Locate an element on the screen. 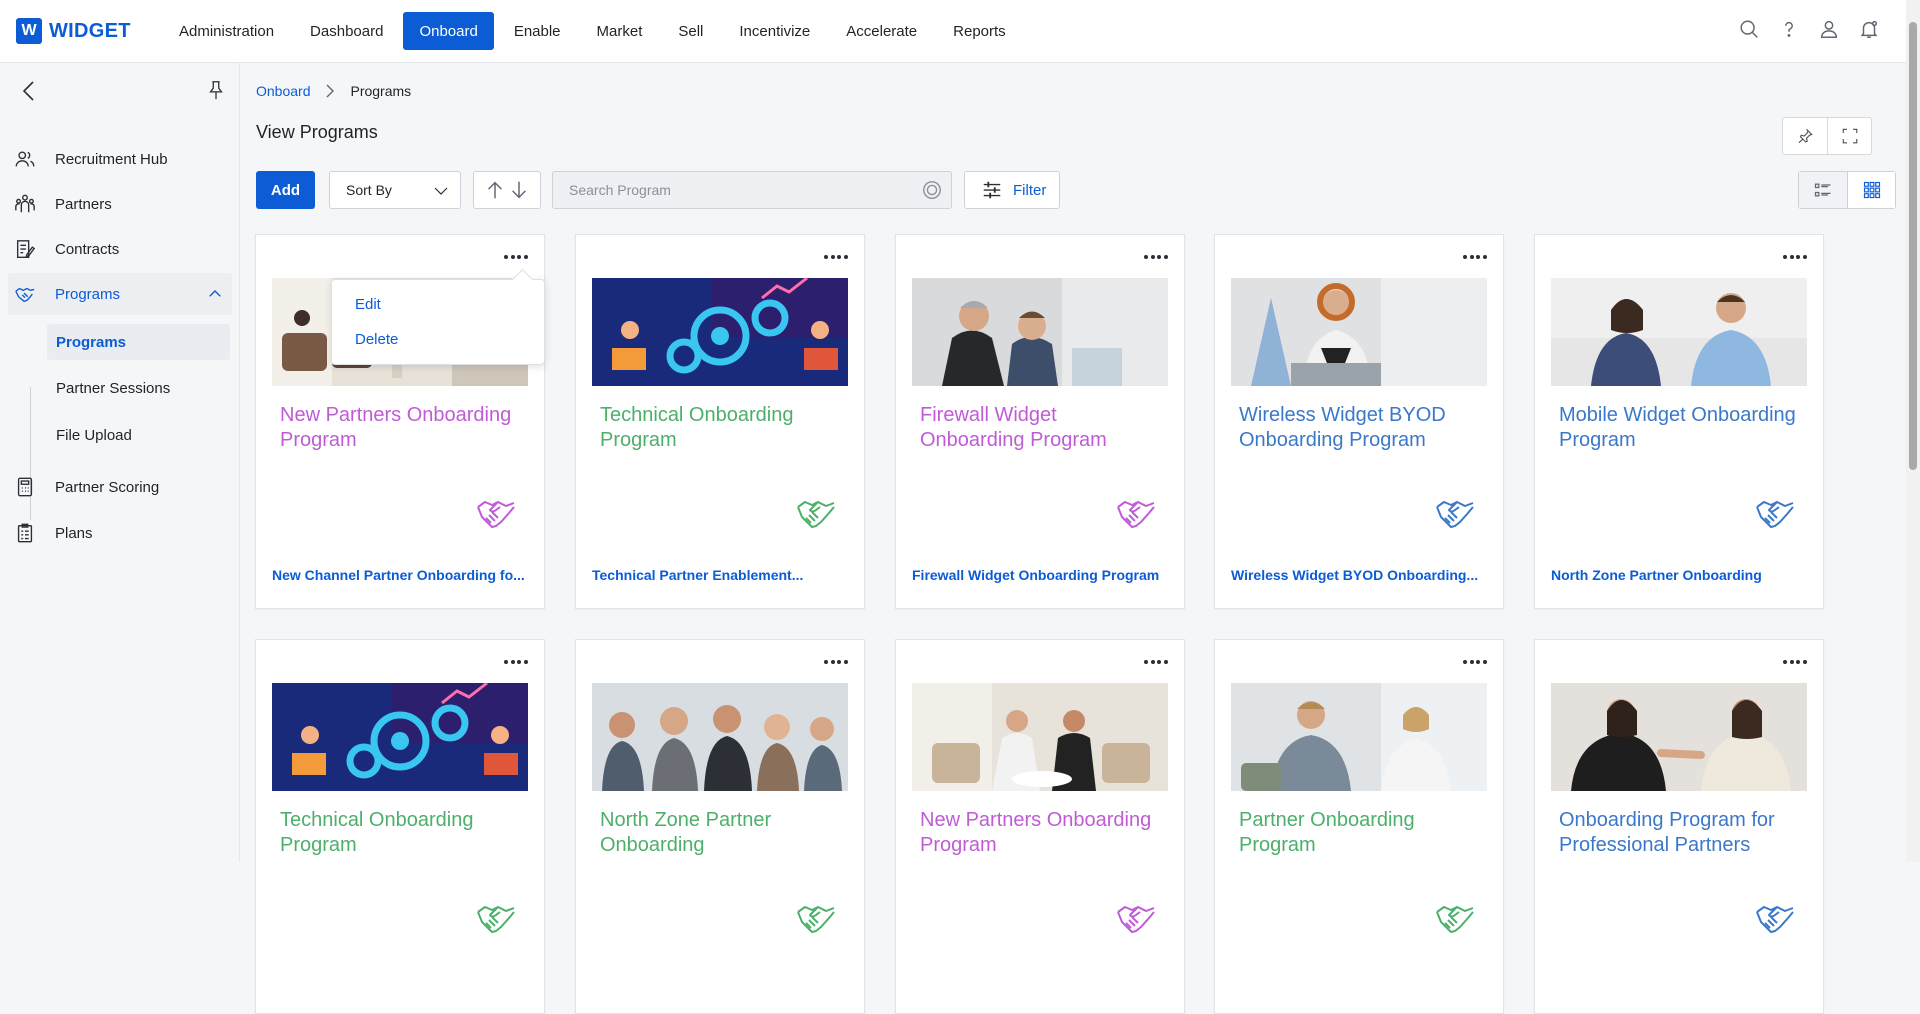 Image resolution: width=1920 pixels, height=1014 pixels. arrow-down-icon is located at coordinates (519, 190).